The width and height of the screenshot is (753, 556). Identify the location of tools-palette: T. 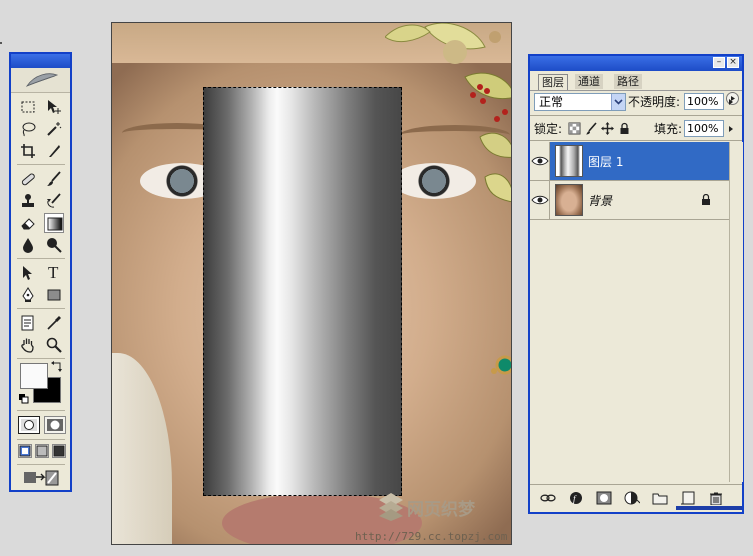
(40, 272).